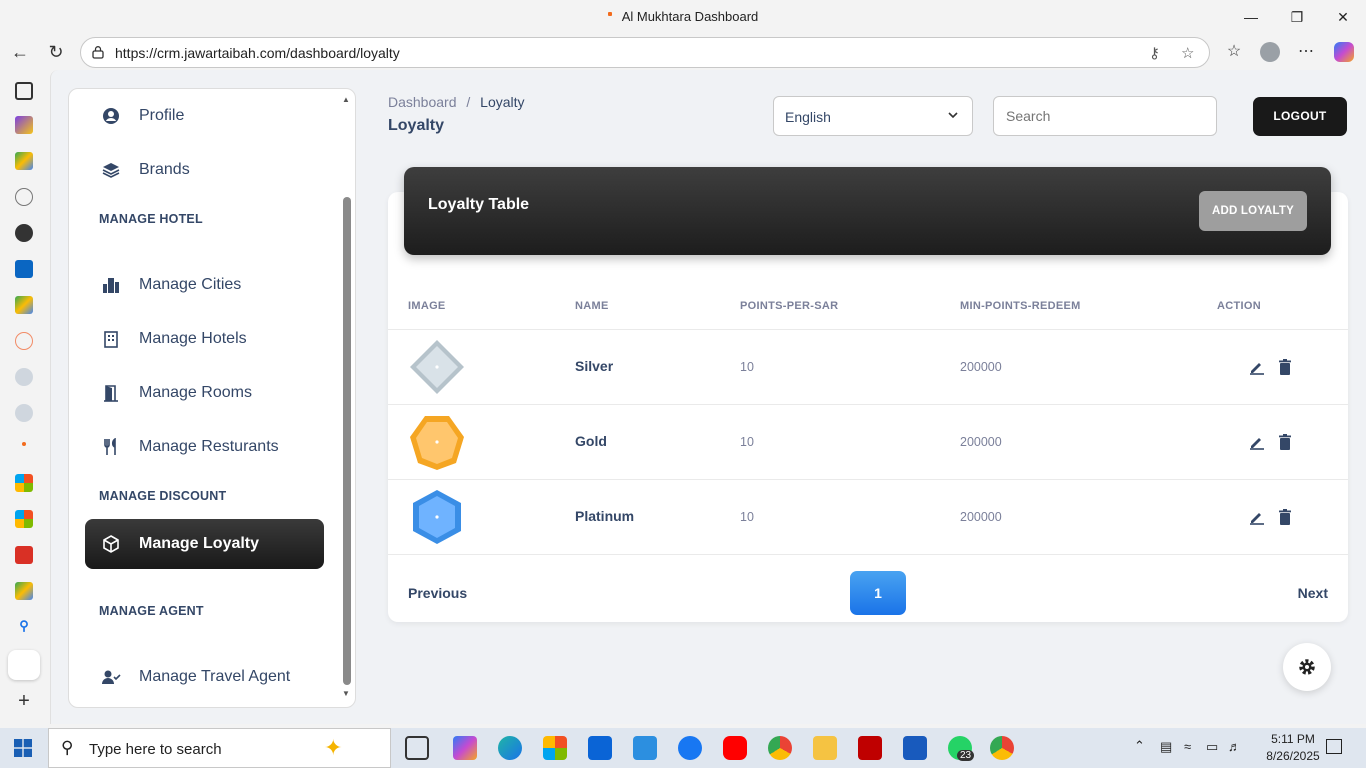  What do you see at coordinates (24, 233) in the screenshot?
I see `github-icon` at bounding box center [24, 233].